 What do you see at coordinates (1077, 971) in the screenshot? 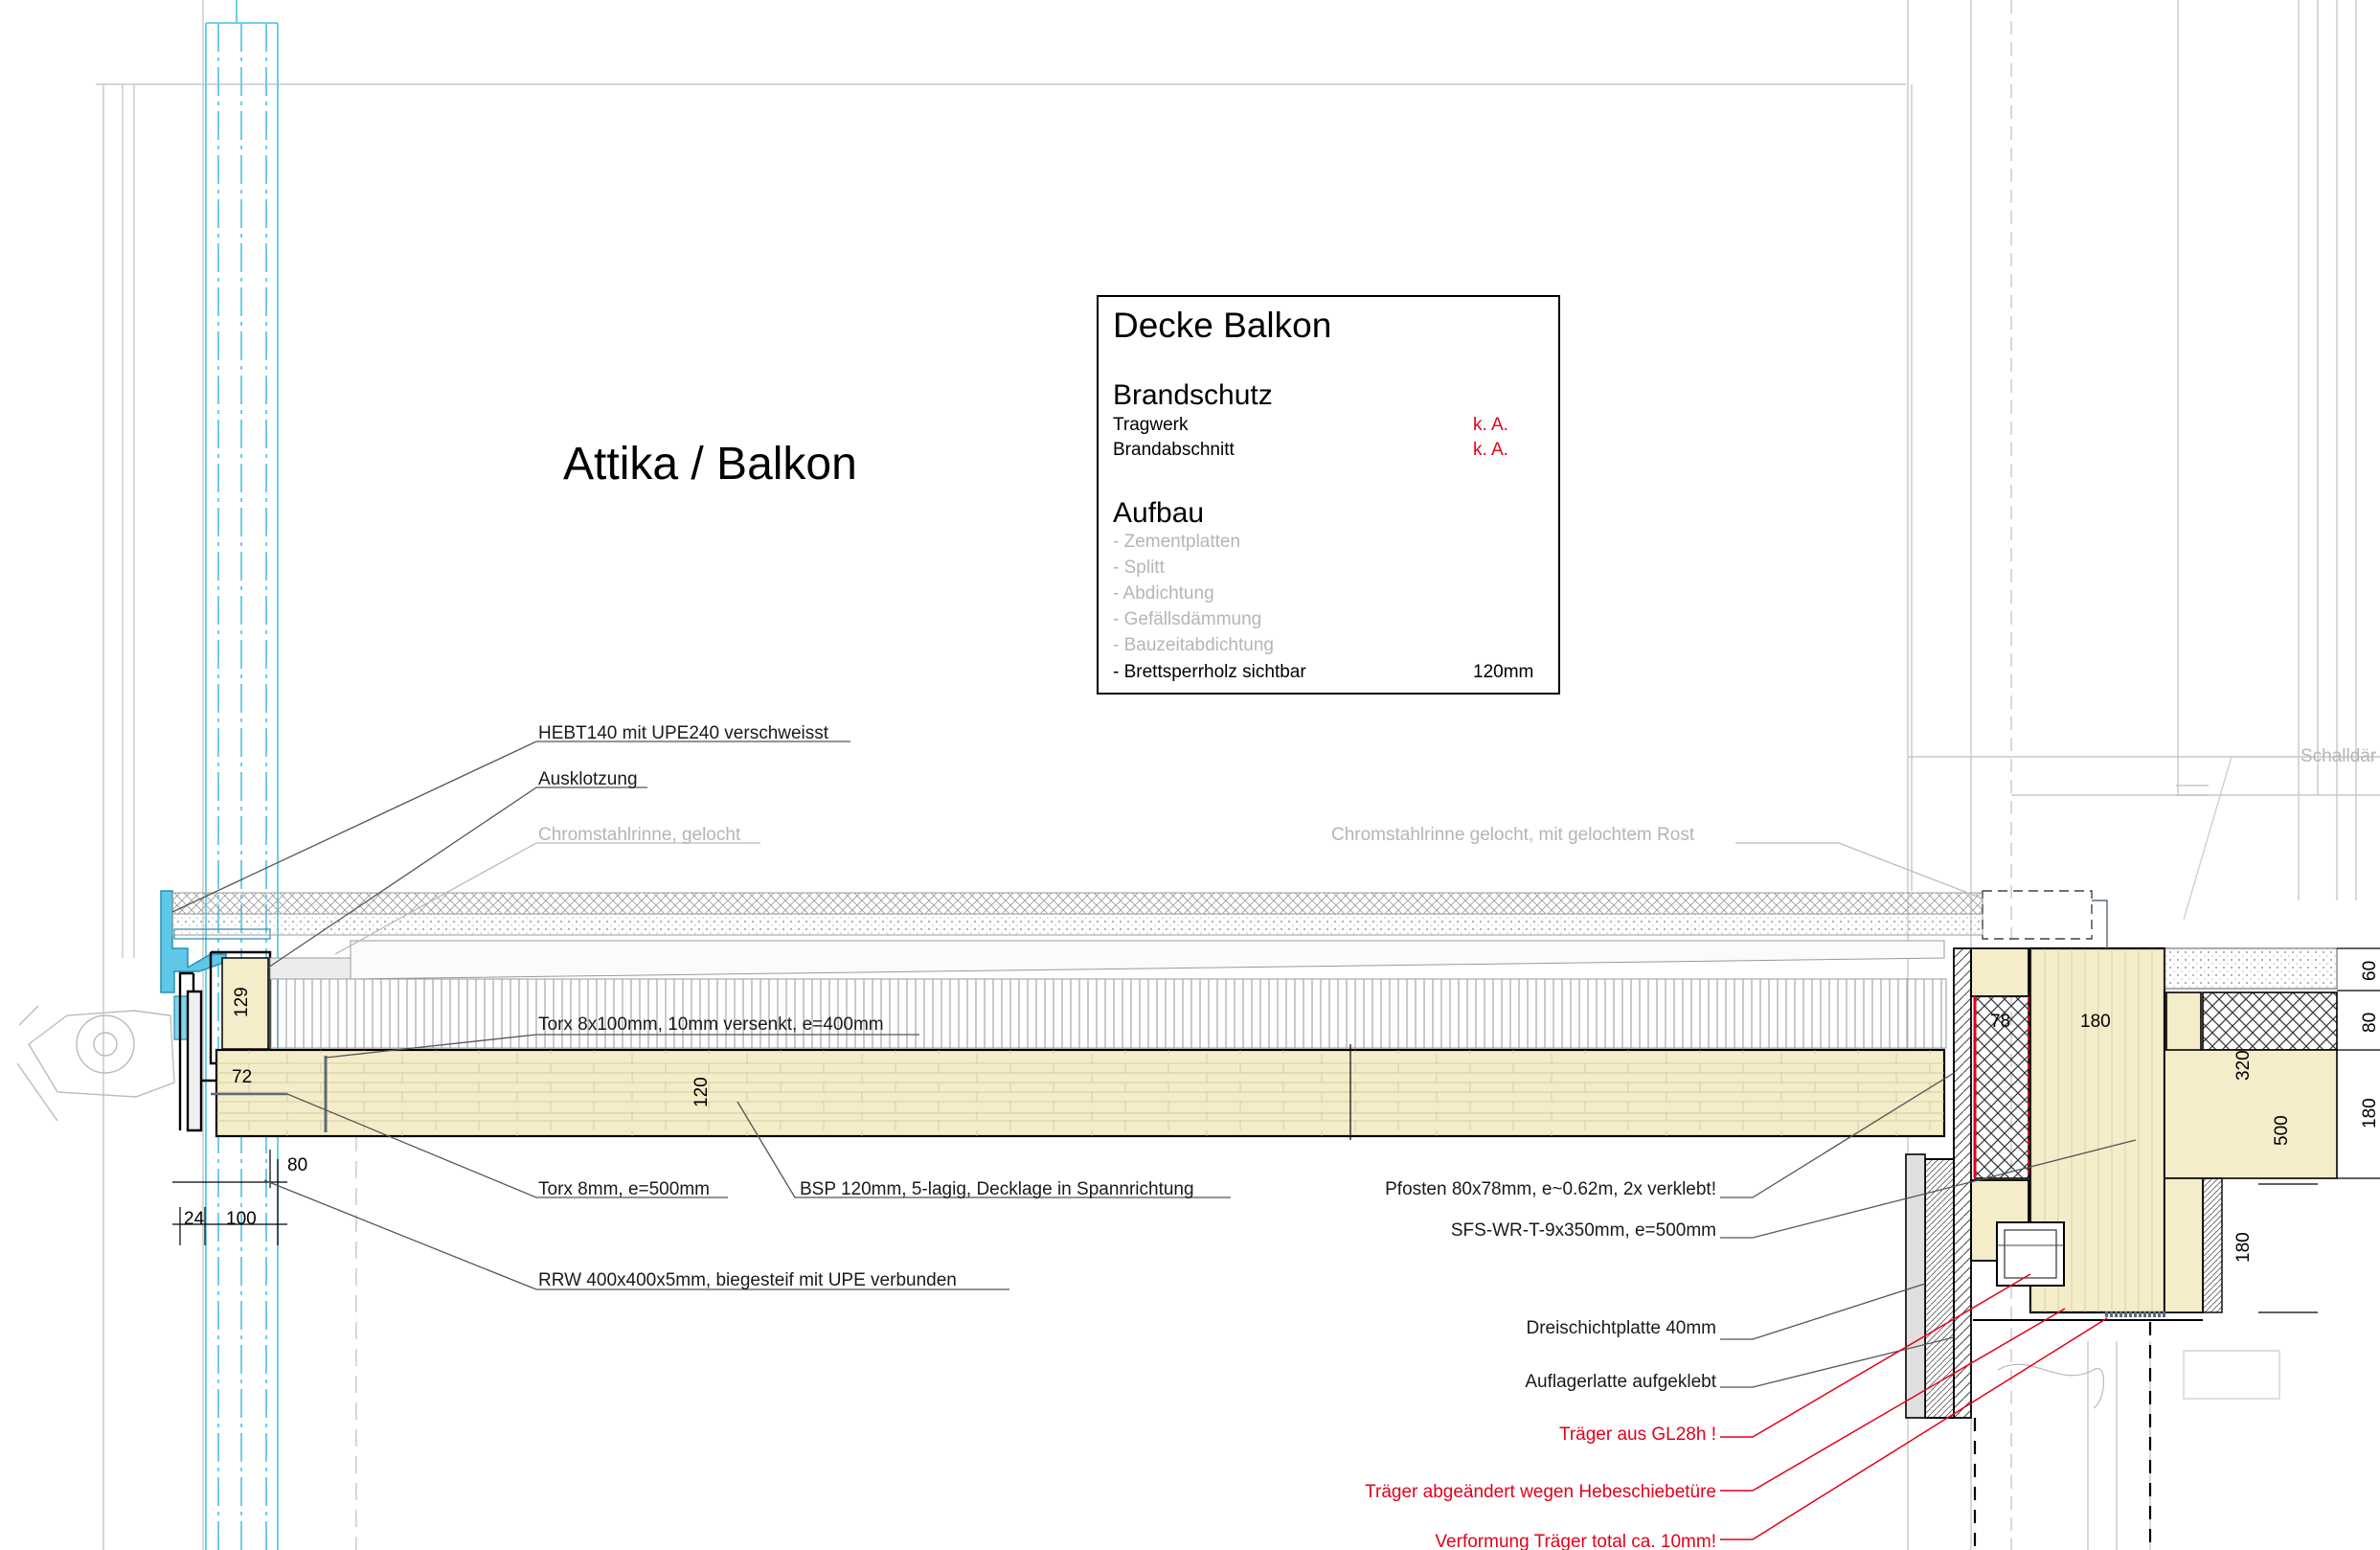
I see `roof-buildup` at bounding box center [1077, 971].